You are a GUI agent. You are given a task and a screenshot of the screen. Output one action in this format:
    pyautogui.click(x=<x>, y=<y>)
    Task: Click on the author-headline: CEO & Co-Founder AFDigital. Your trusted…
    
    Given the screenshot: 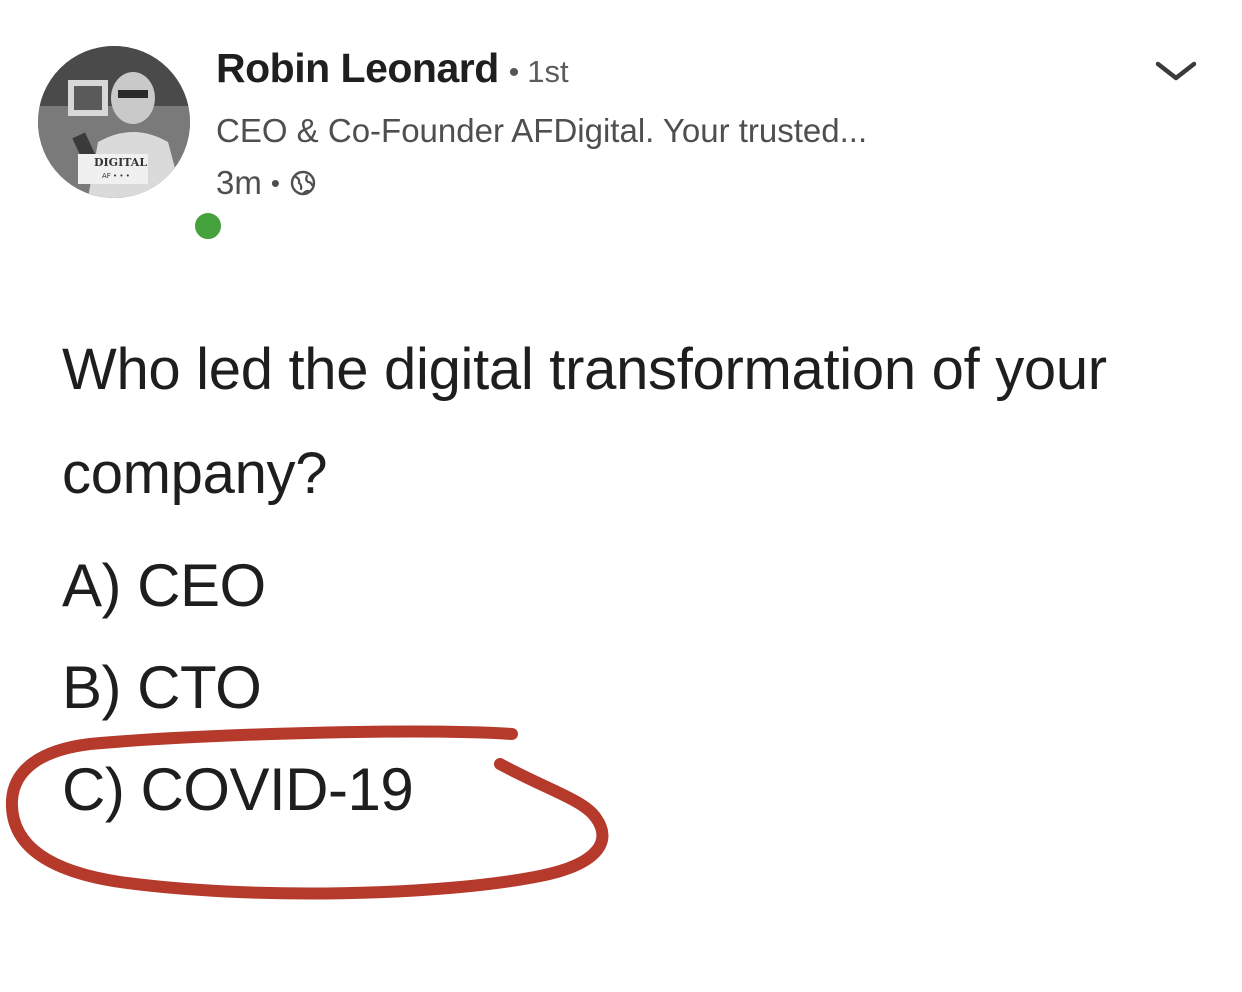 What is the action you would take?
    pyautogui.click(x=541, y=131)
    